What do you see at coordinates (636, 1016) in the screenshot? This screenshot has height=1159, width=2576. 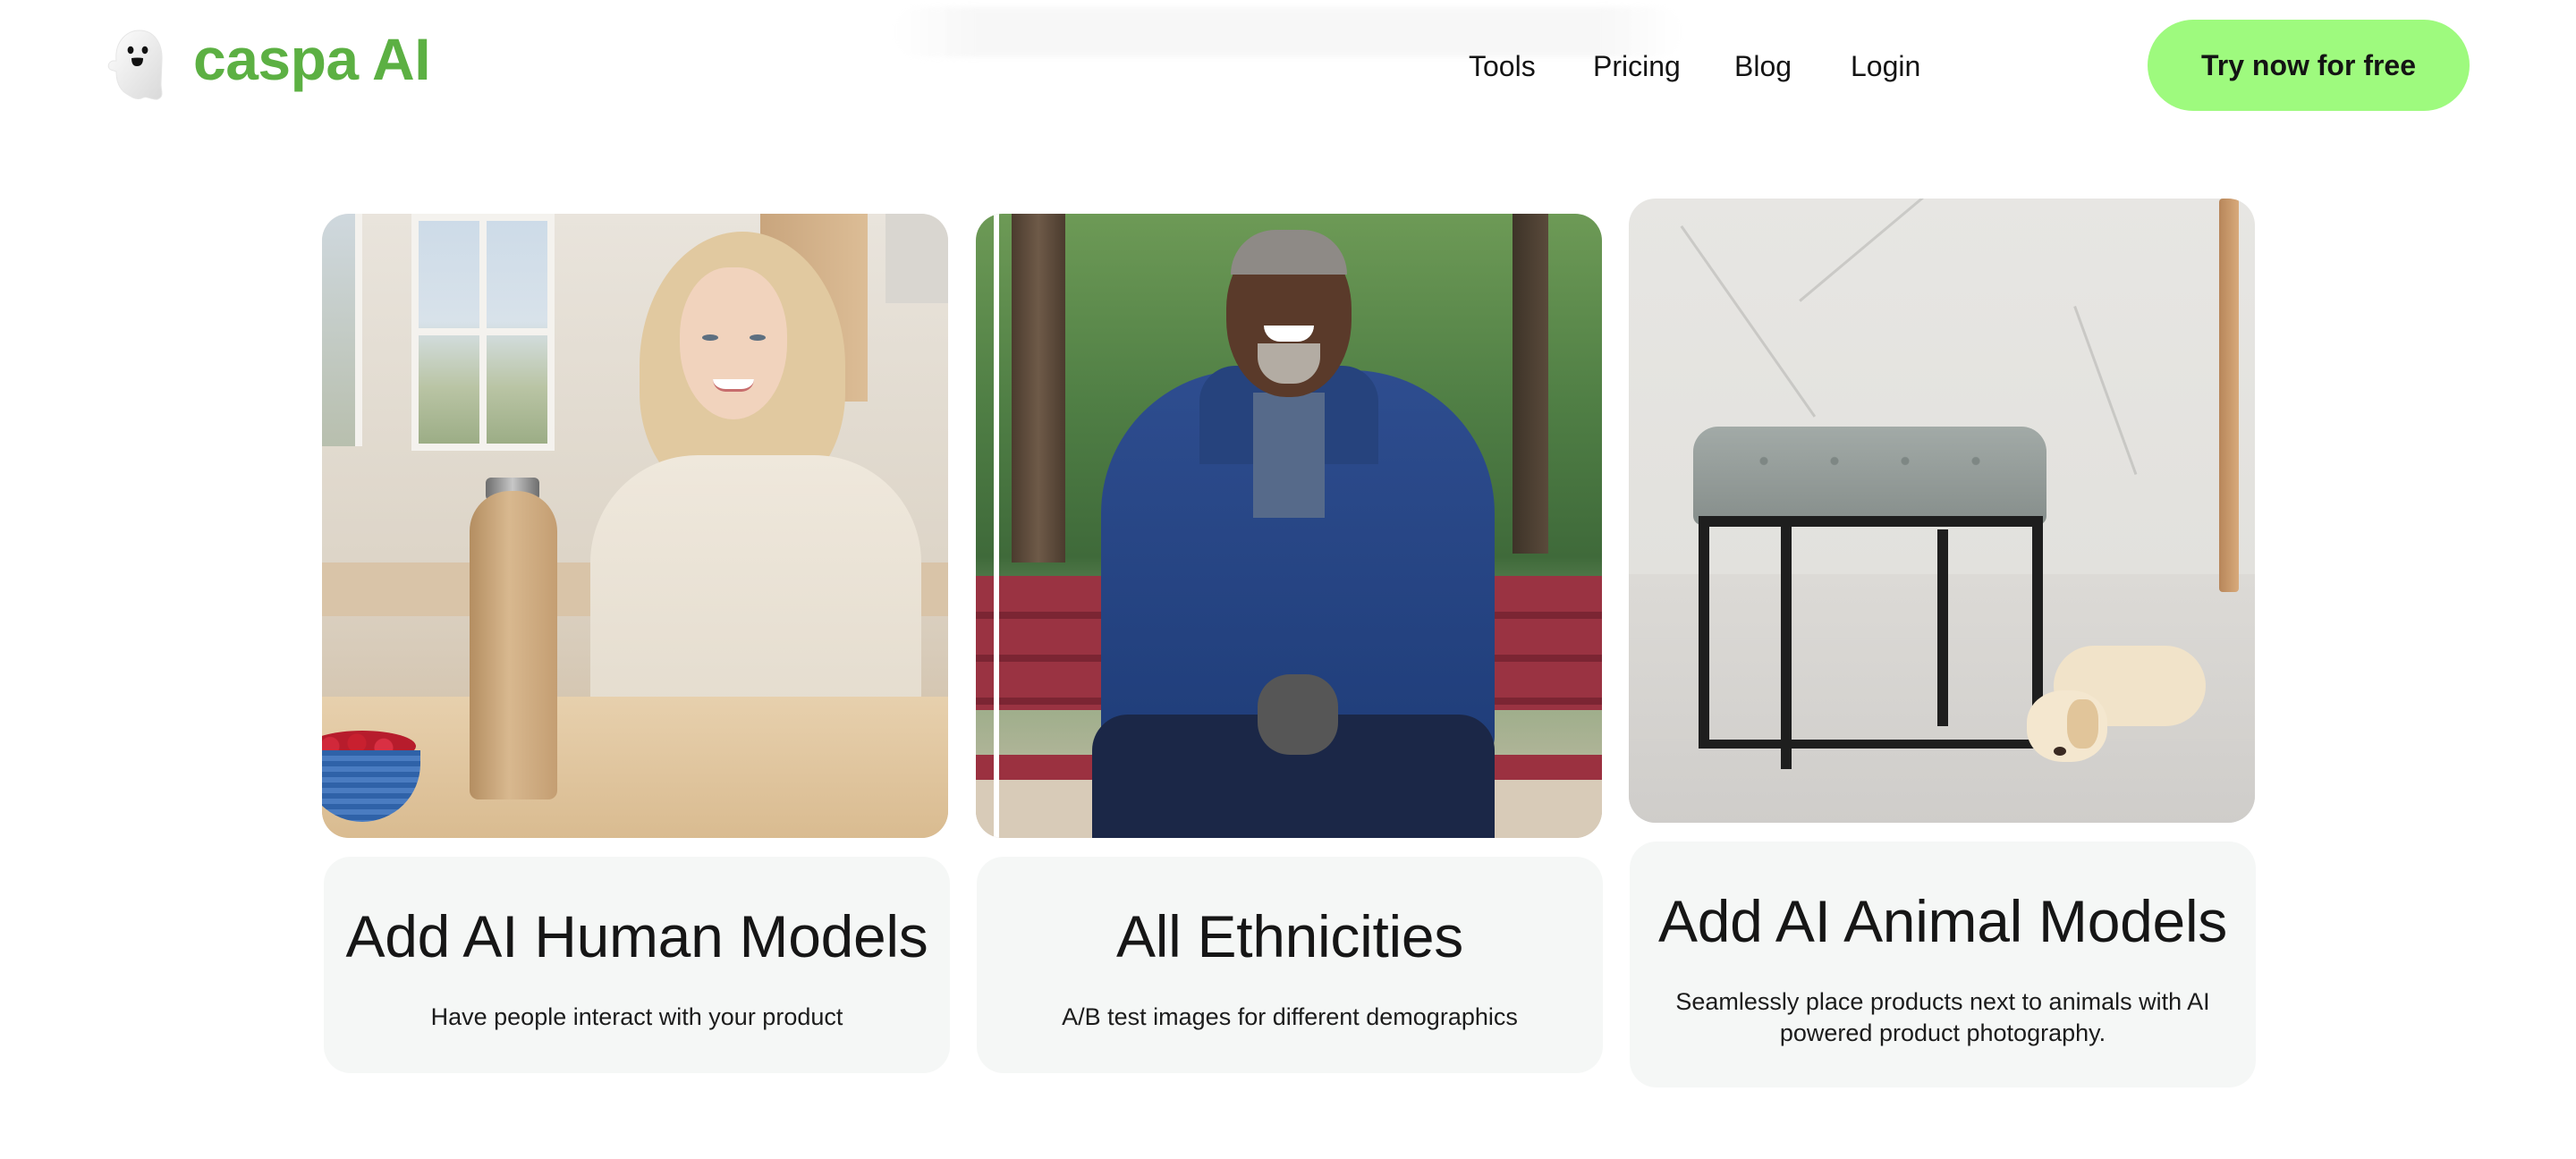 I see `card-description: Have people interact with your product` at bounding box center [636, 1016].